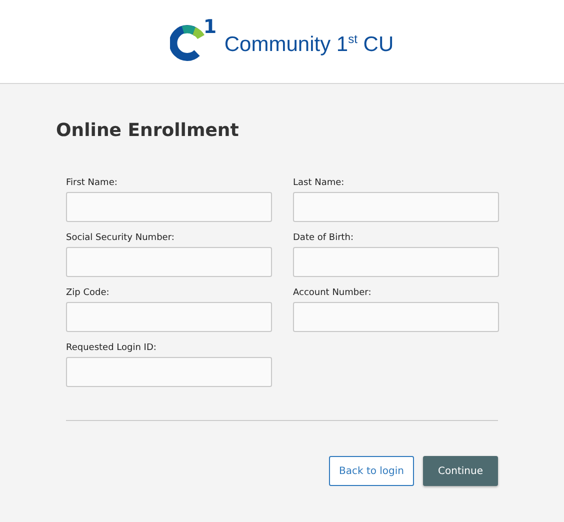 Image resolution: width=564 pixels, height=522 pixels. I want to click on field-label: Account Number:, so click(332, 293).